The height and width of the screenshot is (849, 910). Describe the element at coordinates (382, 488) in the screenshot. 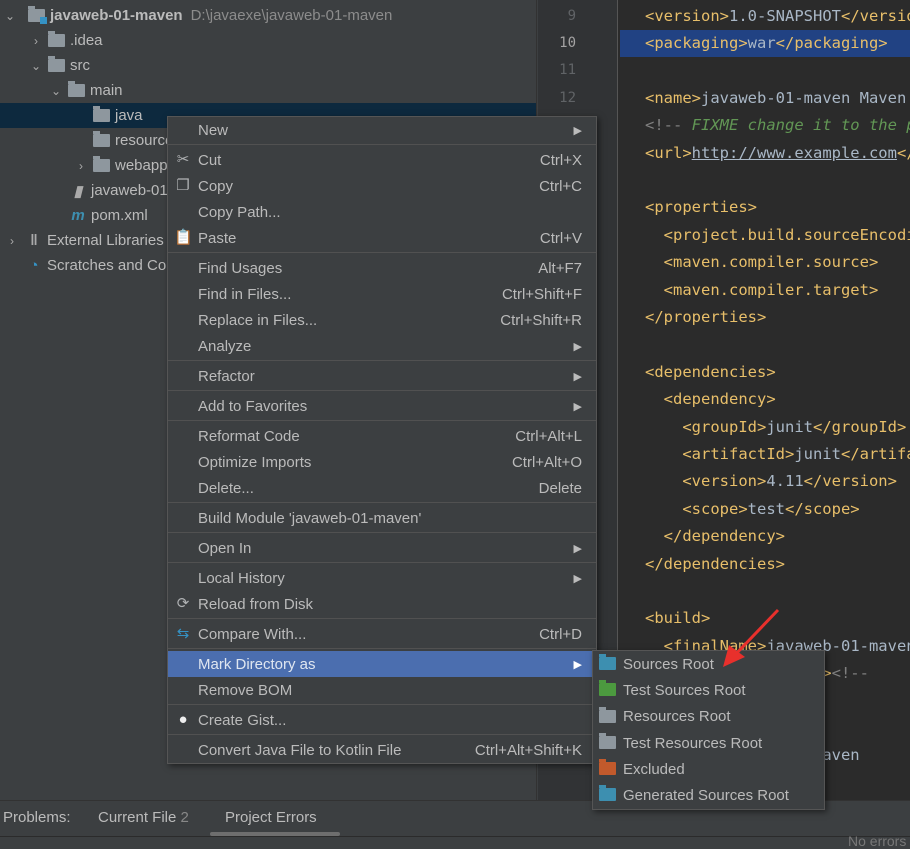

I see `menu-item-delete: Delete... Delete` at that location.